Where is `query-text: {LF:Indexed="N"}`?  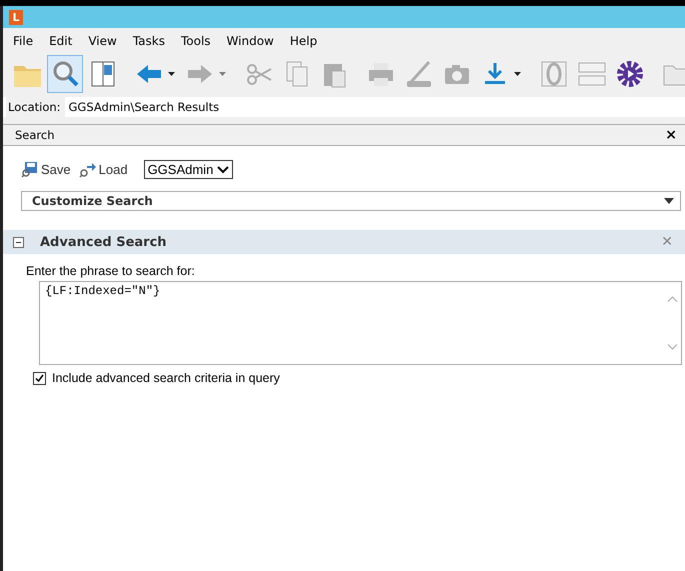
query-text: {LF:Indexed="N"} is located at coordinates (103, 291).